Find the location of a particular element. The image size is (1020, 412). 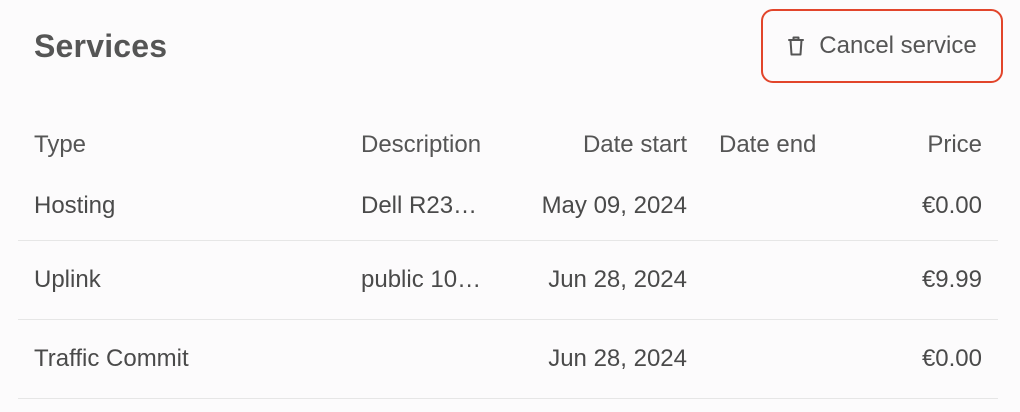

column-header-price: Price is located at coordinates (954, 144).